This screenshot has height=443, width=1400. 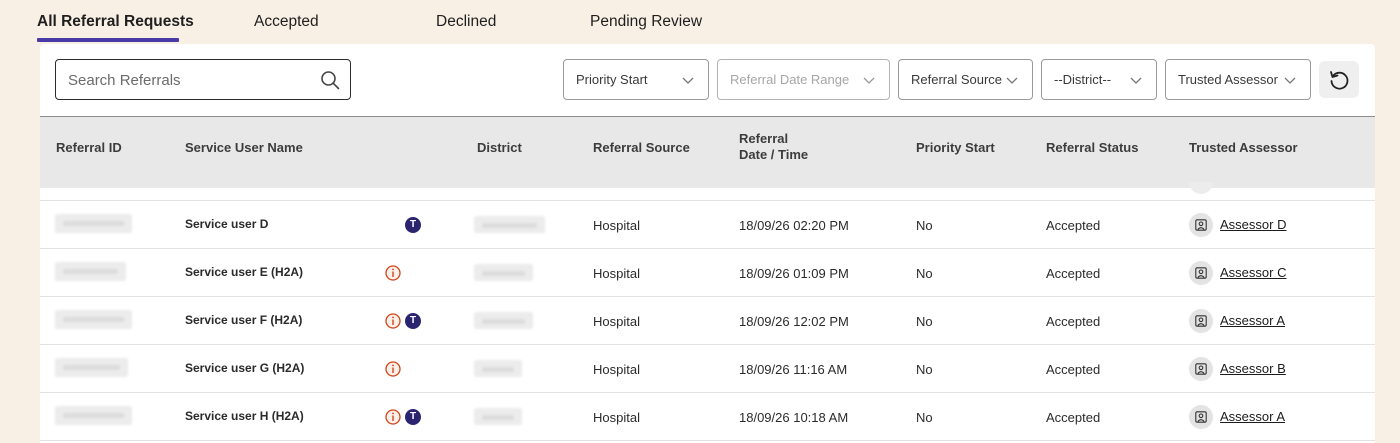 What do you see at coordinates (764, 138) in the screenshot?
I see `header-referral-date-line1: Referral` at bounding box center [764, 138].